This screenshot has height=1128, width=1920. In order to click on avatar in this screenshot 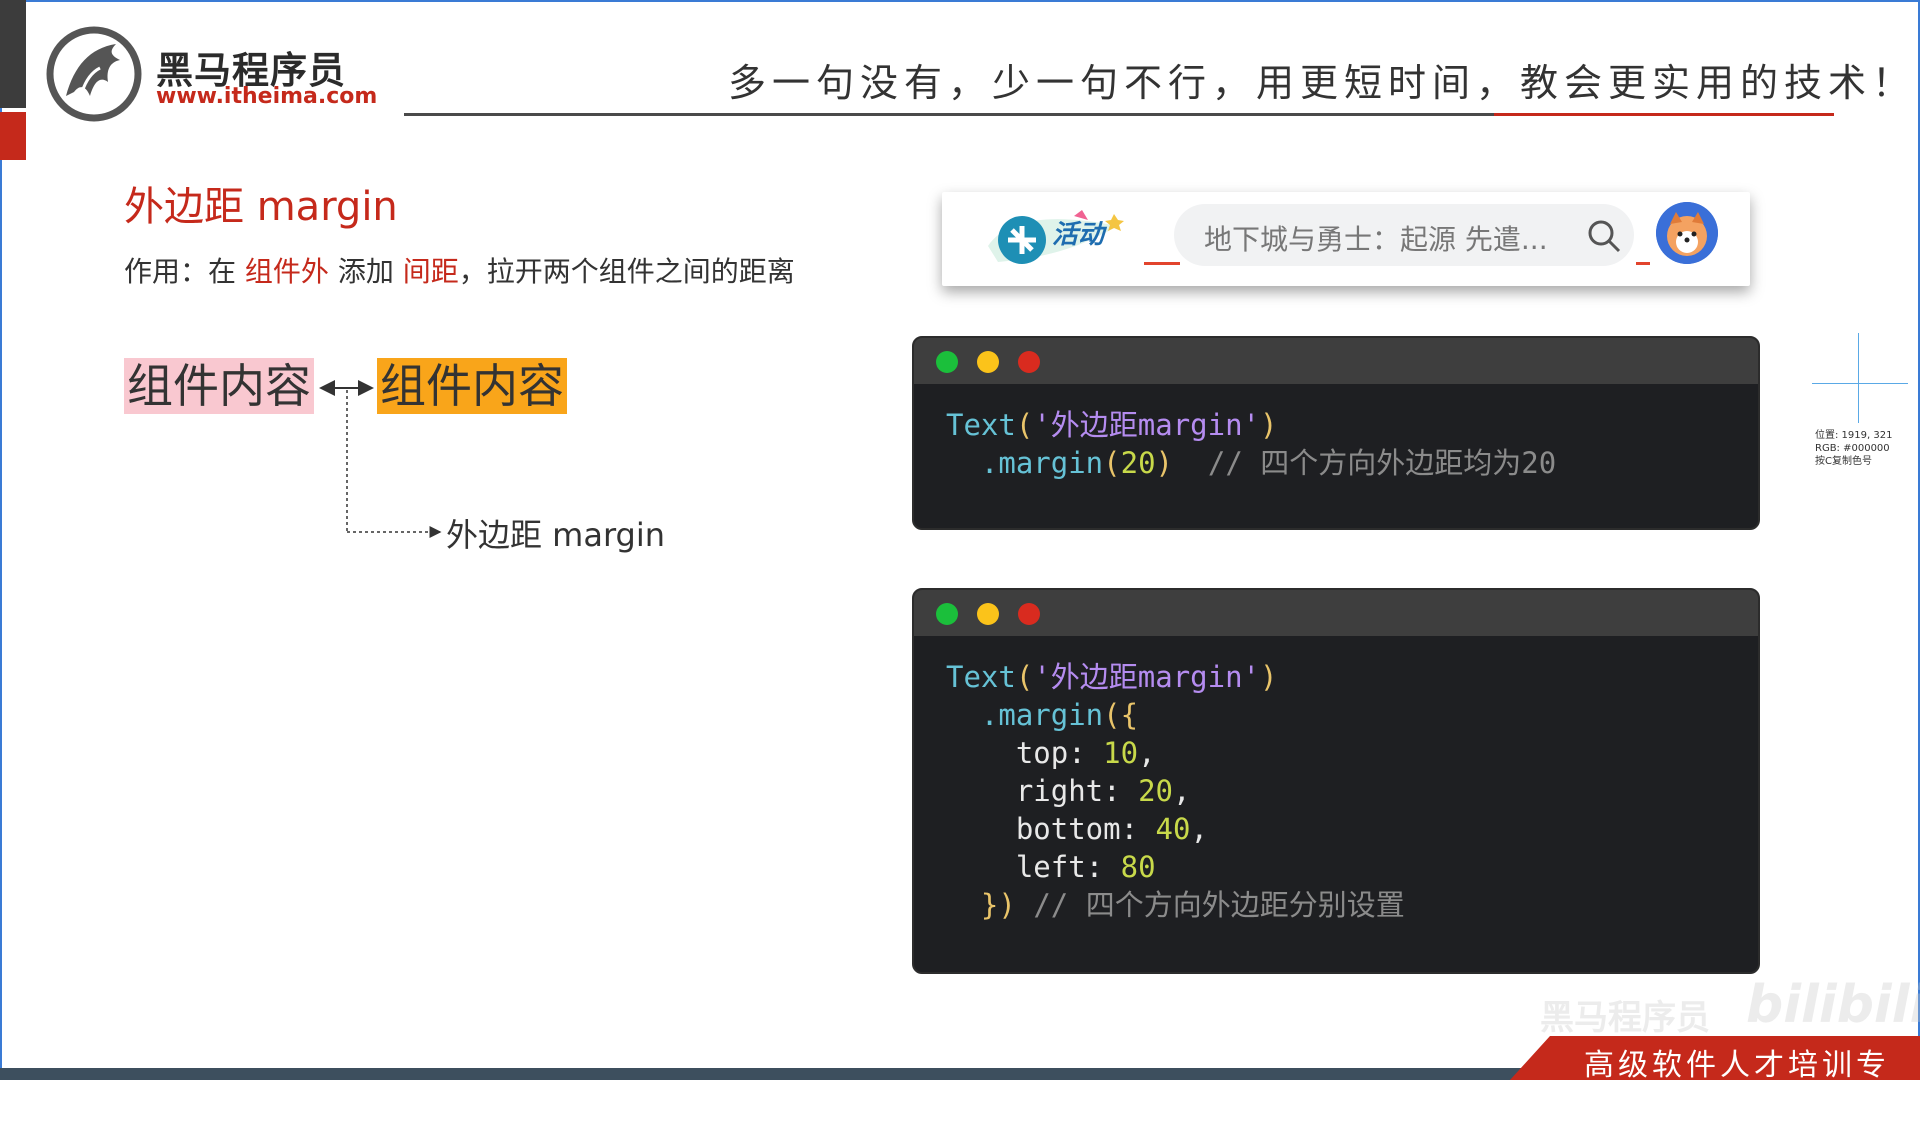, I will do `click(1687, 233)`.